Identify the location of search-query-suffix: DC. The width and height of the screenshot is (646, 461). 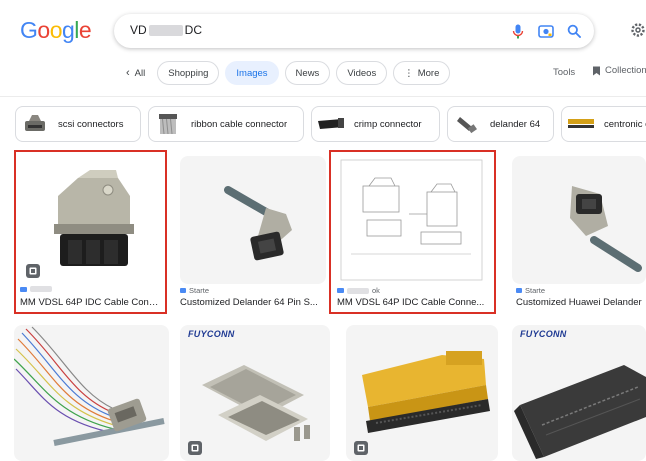
(193, 30).